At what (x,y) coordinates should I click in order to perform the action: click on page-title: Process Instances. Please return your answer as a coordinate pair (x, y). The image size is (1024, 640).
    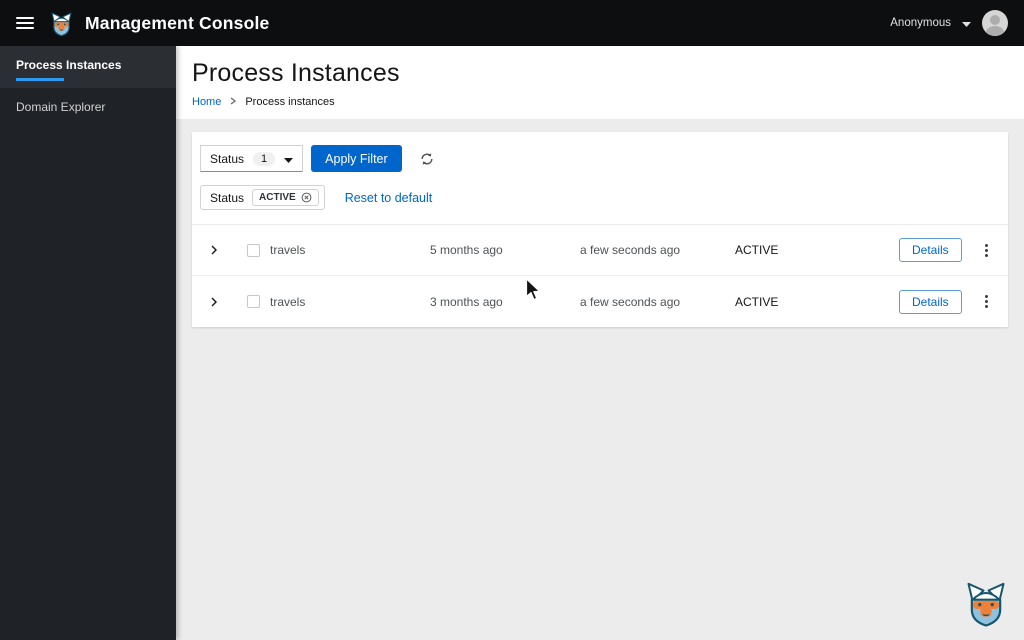
    Looking at the image, I should click on (296, 73).